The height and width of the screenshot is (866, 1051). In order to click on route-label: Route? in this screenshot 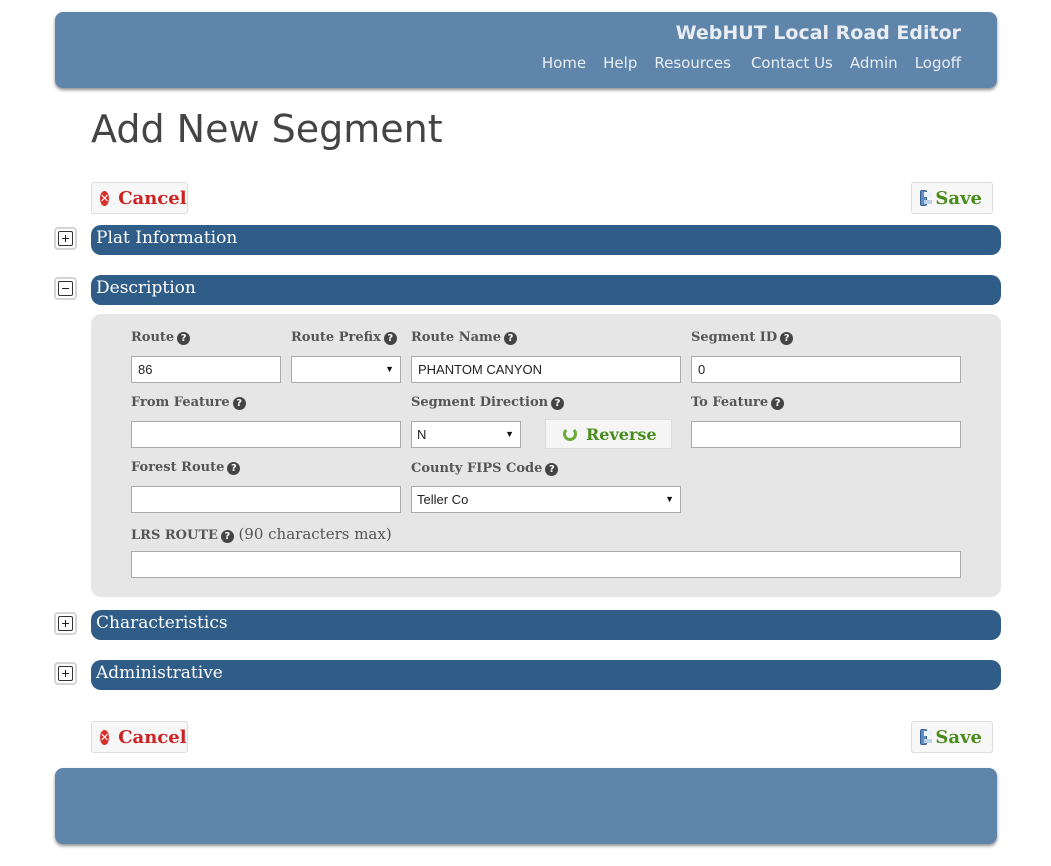, I will do `click(161, 337)`.